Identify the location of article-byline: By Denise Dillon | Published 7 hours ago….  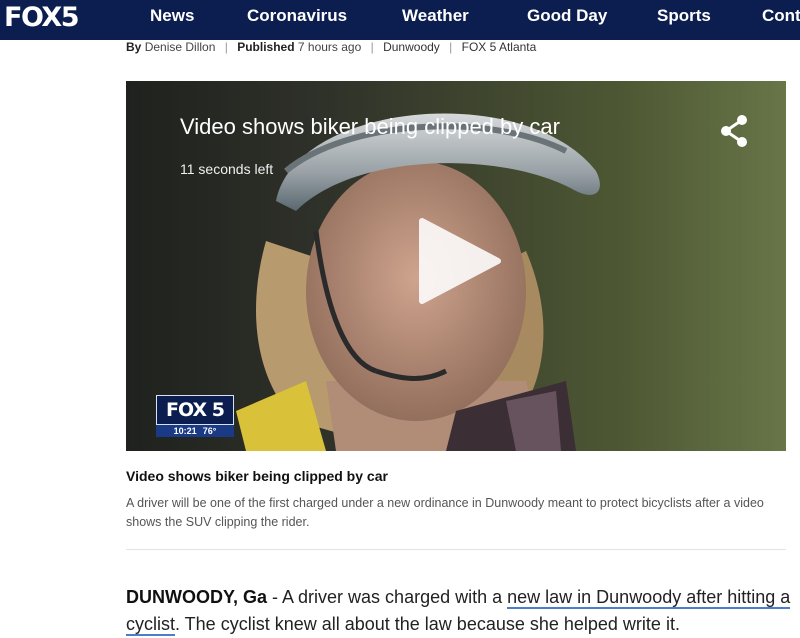
(331, 47).